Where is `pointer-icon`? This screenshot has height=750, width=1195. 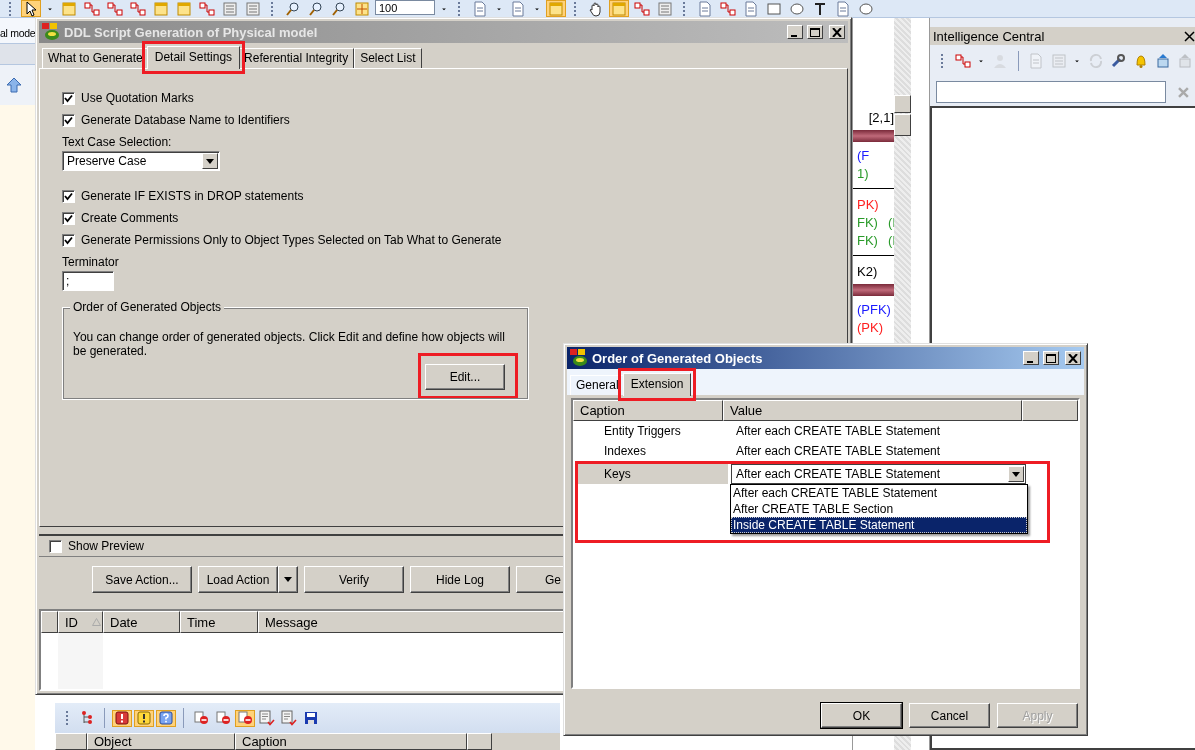 pointer-icon is located at coordinates (31, 8).